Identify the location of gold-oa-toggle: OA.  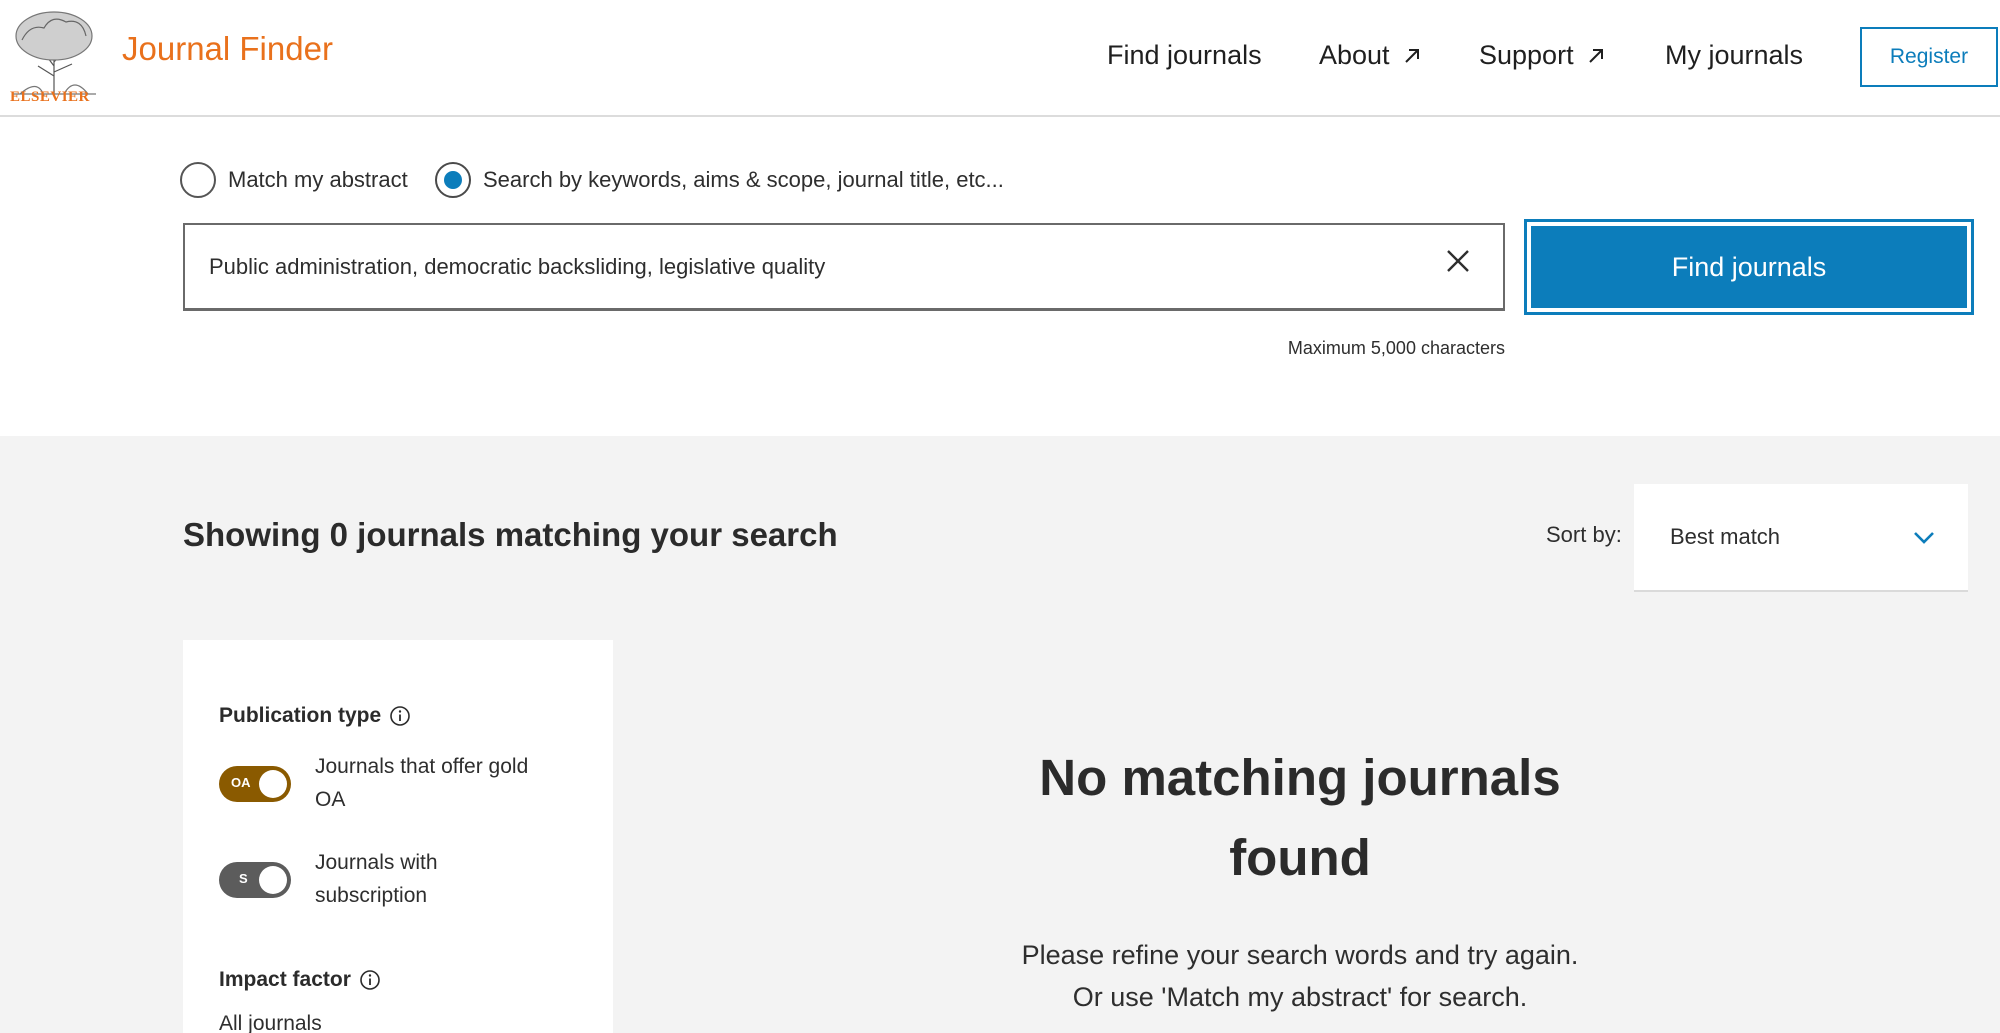
(255, 784).